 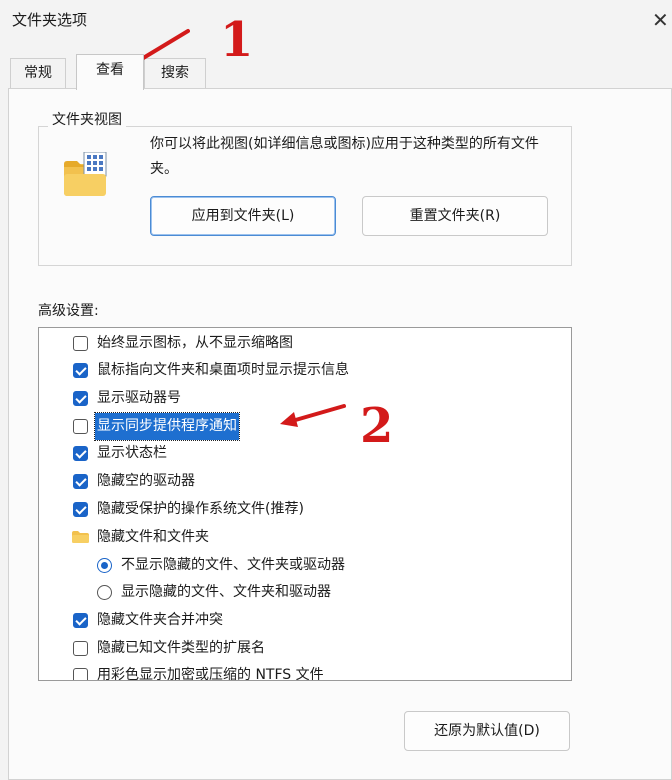 I want to click on tab-view: 查看, so click(x=110, y=72).